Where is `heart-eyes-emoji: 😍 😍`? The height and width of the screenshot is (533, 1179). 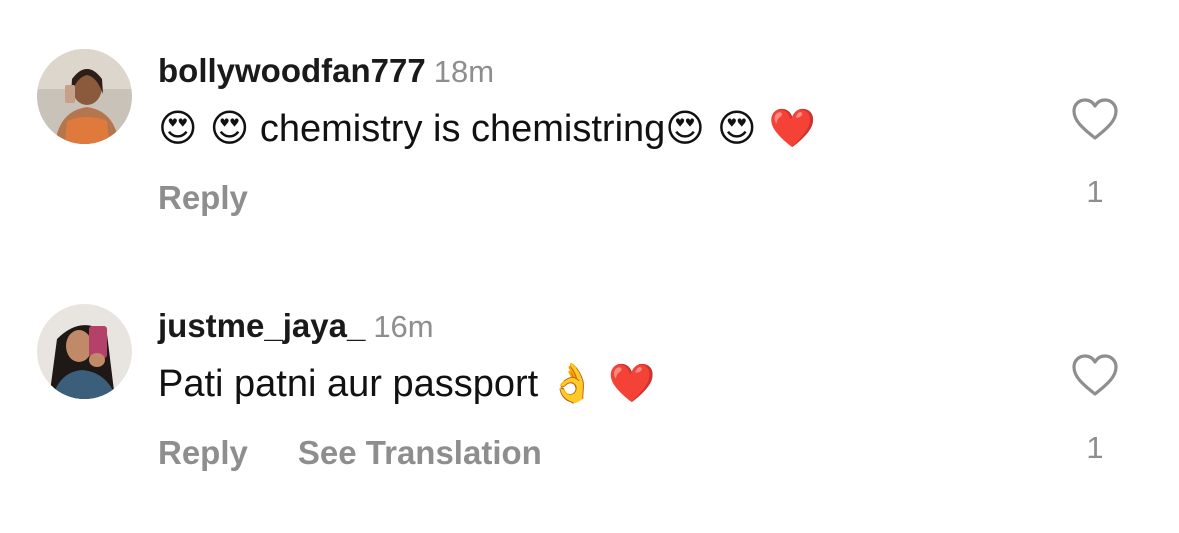 heart-eyes-emoji: 😍 😍 is located at coordinates (204, 128).